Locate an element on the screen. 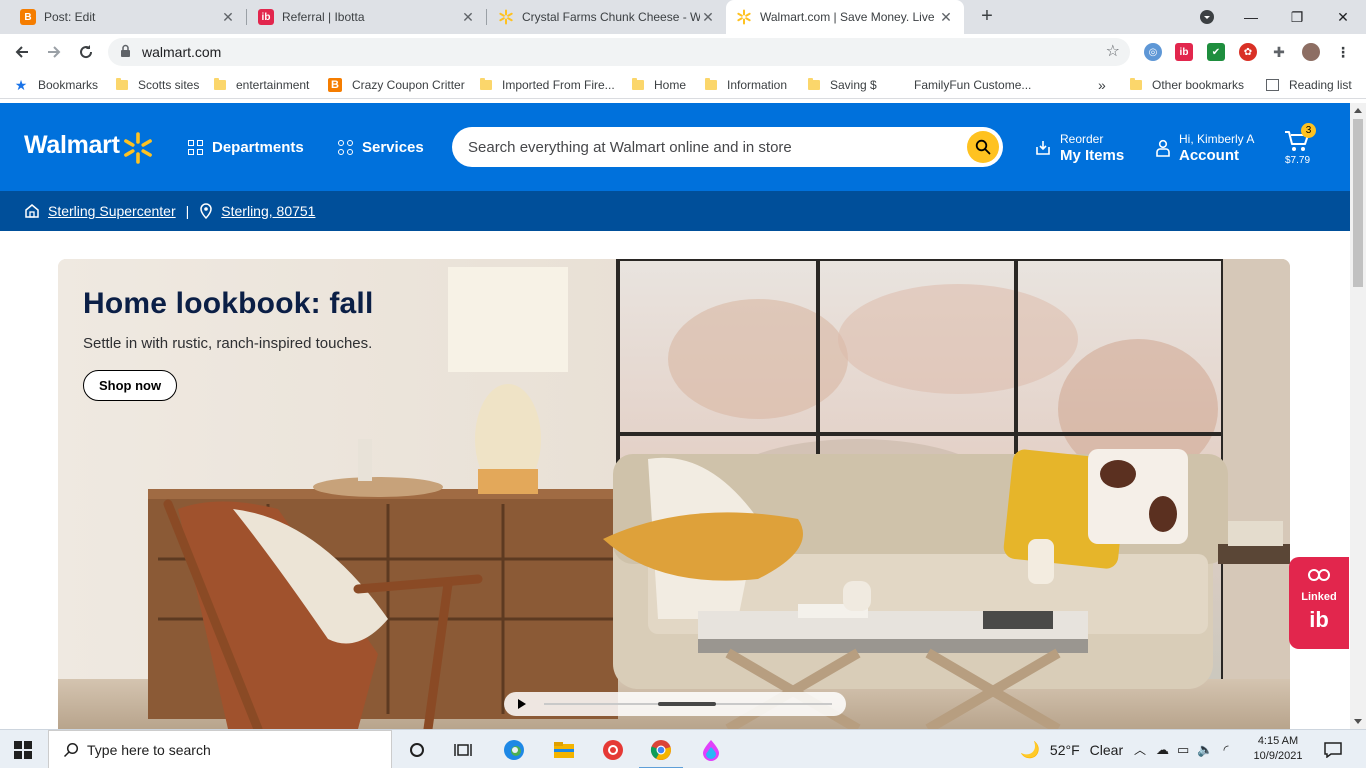 The image size is (1366, 768). reorder-label: Reorder is located at coordinates (1082, 139).